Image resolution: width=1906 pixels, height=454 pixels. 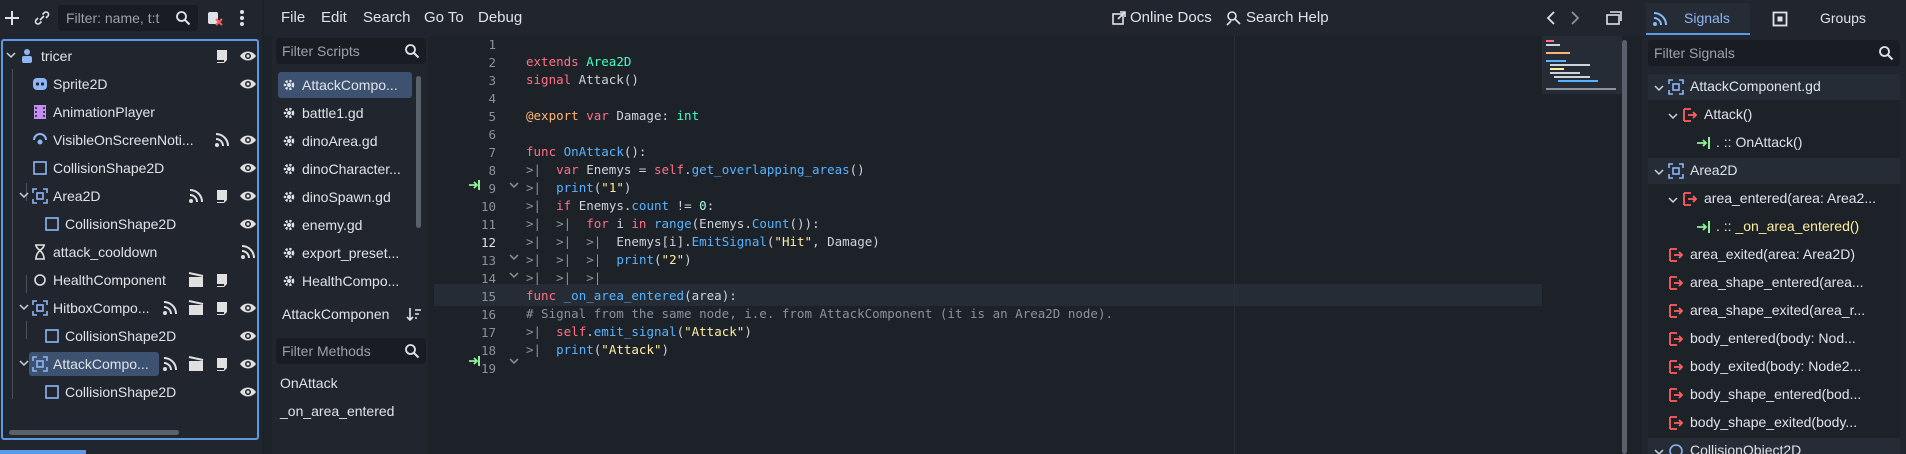 I want to click on script-item: dinoArea.gd, so click(x=345, y=141).